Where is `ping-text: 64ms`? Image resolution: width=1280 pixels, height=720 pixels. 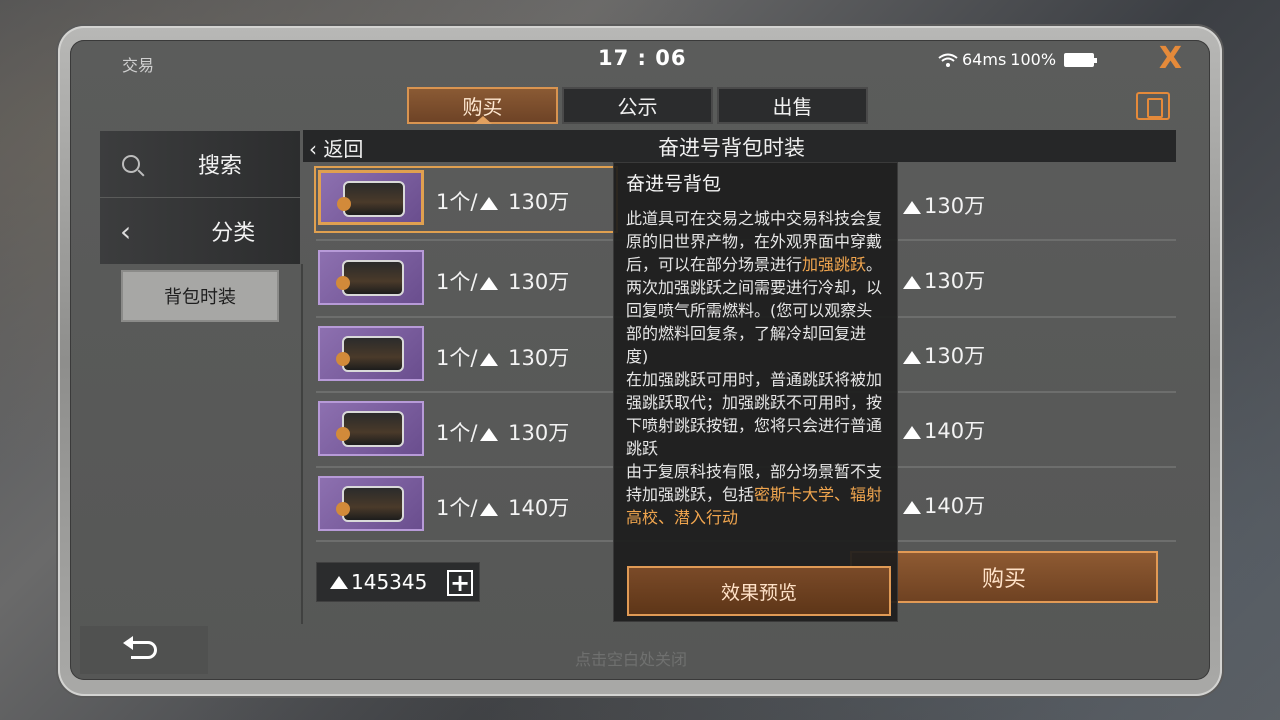 ping-text: 64ms is located at coordinates (984, 59).